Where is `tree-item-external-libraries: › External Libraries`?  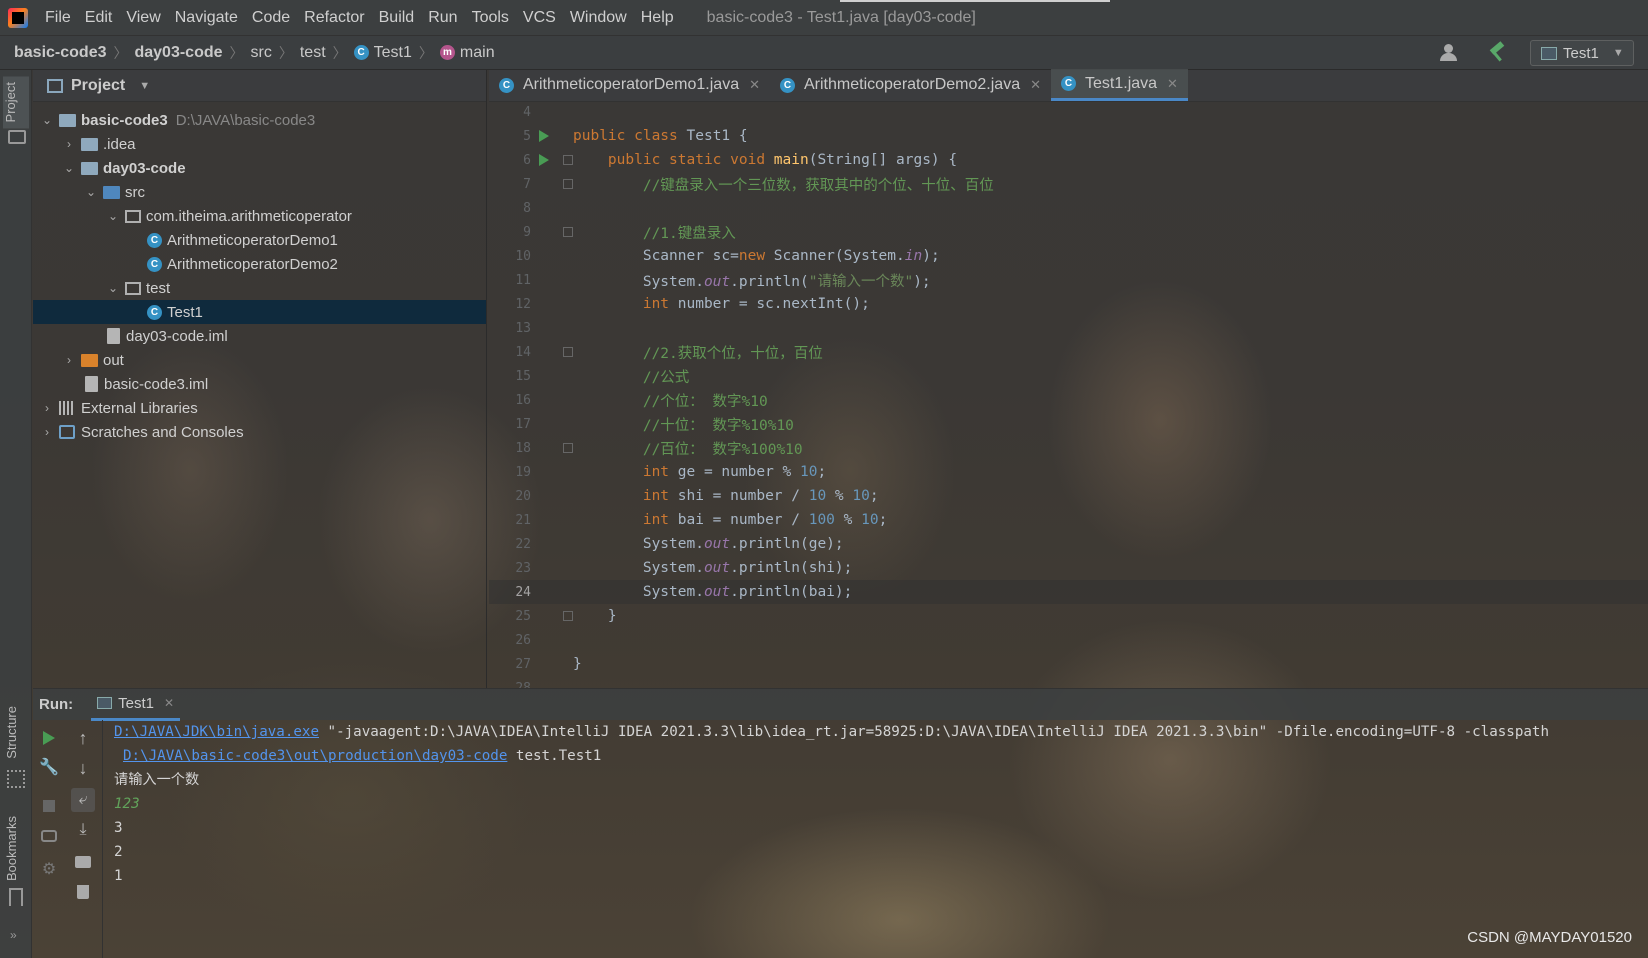
tree-item-external-libraries: › External Libraries is located at coordinates (259, 408).